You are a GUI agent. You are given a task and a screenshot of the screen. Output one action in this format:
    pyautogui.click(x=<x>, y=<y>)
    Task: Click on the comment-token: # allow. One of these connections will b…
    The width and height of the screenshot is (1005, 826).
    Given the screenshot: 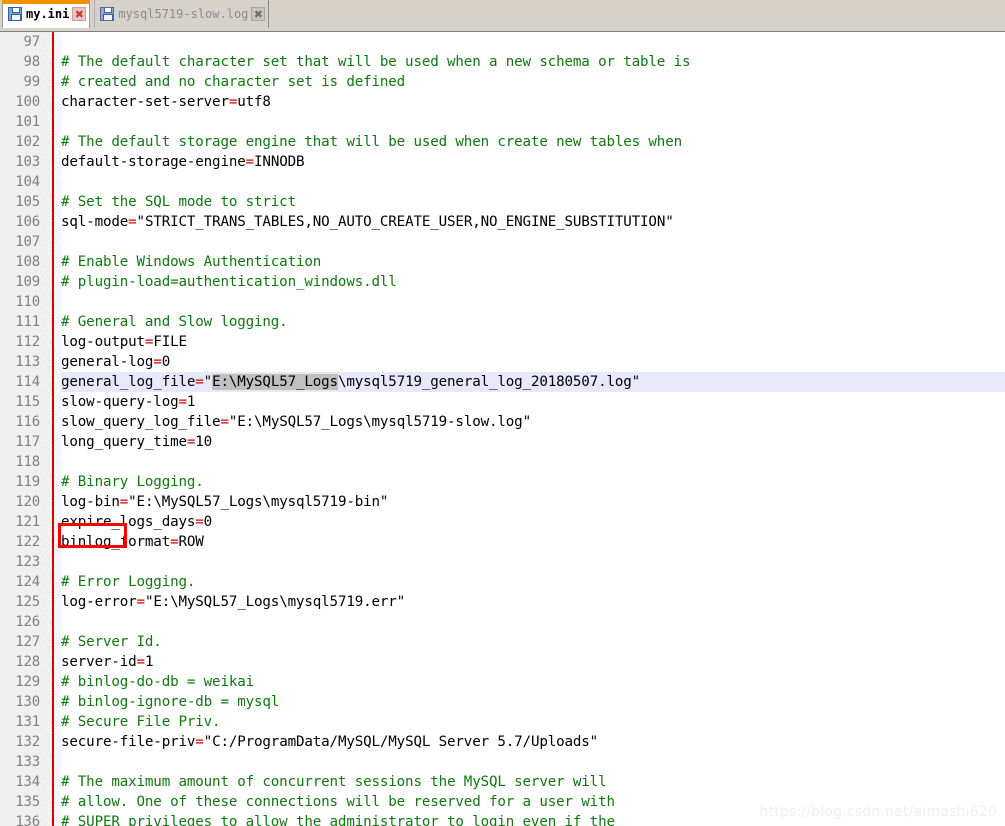 What is the action you would take?
    pyautogui.click(x=338, y=802)
    